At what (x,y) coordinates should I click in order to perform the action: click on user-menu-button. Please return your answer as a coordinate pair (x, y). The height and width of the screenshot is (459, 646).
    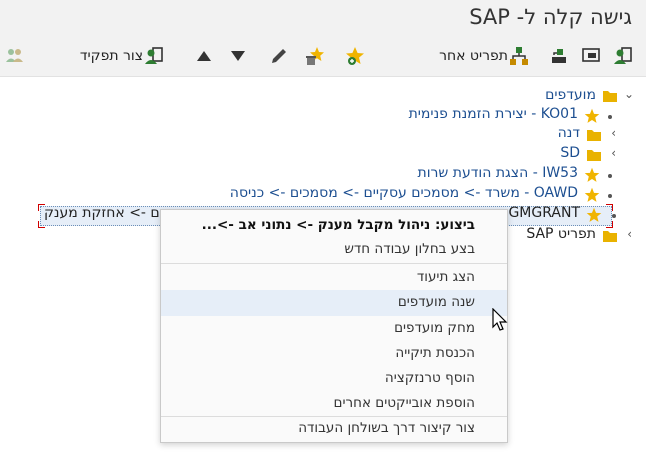
    Looking at the image, I should click on (591, 56).